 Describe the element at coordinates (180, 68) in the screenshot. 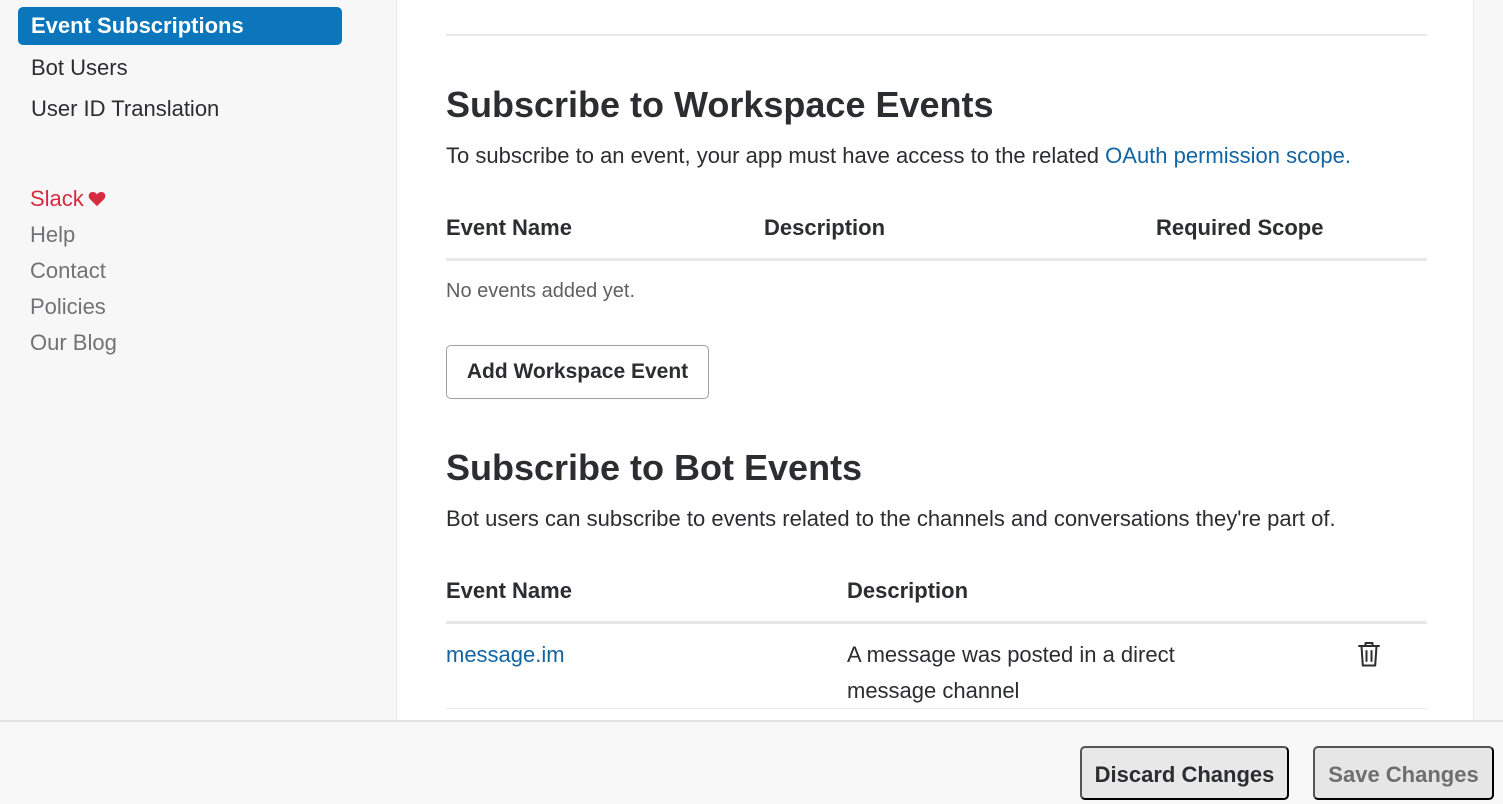

I see `sidebar-item-bot-users: Bot Users` at that location.